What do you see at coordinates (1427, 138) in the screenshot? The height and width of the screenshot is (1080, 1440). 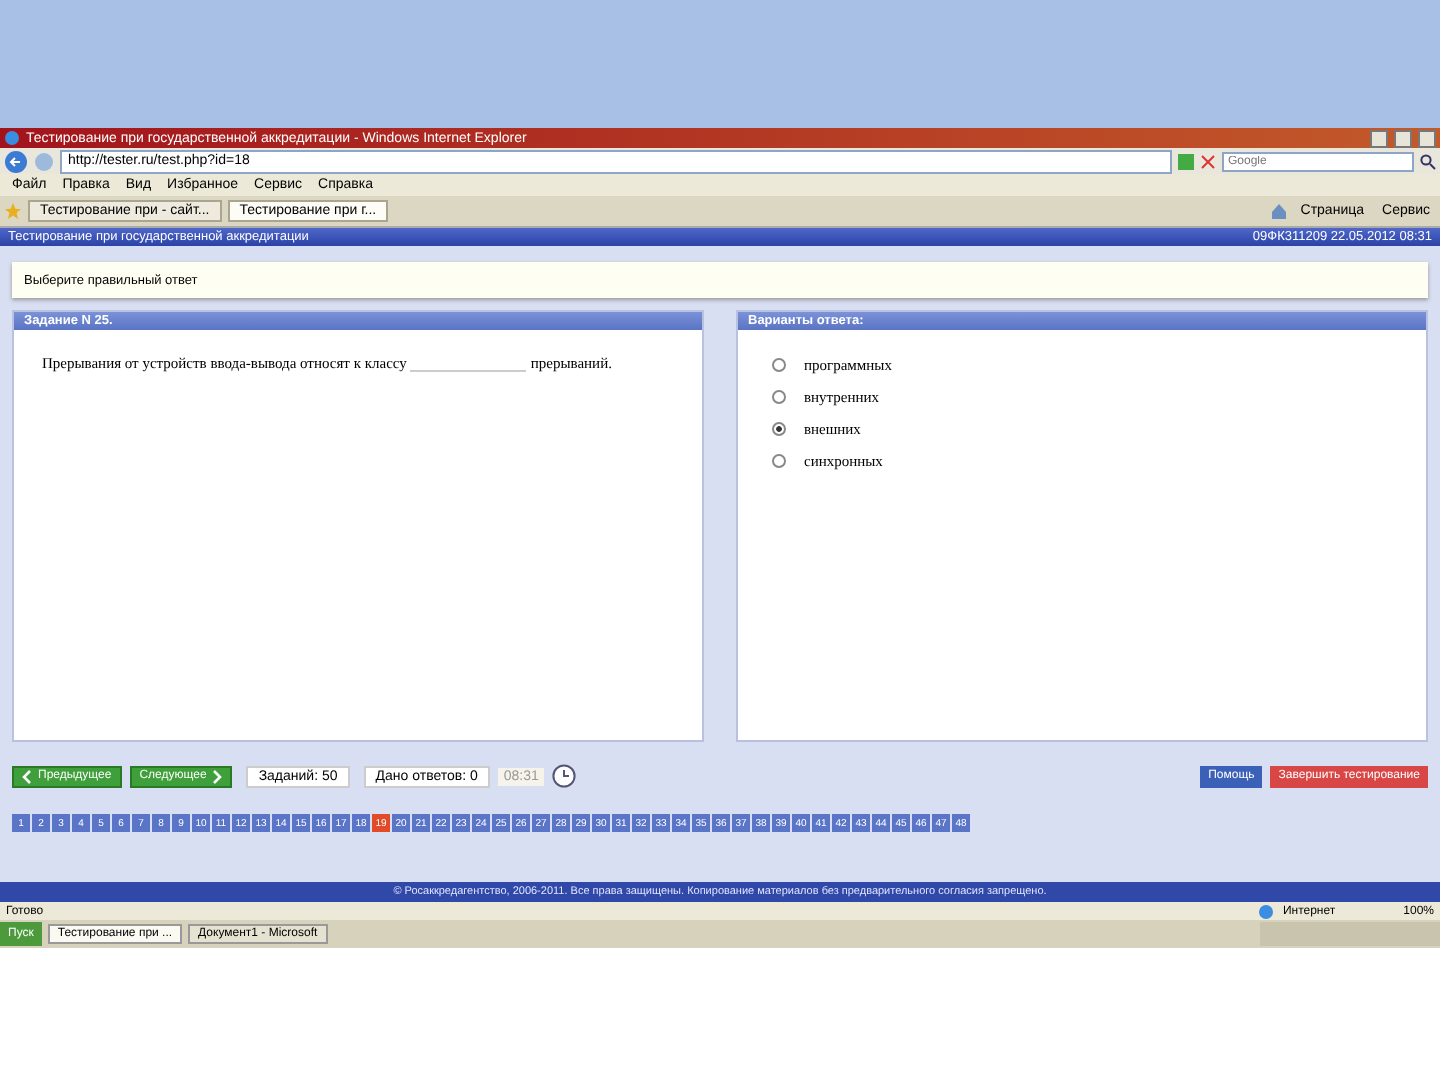 I see `close-button` at bounding box center [1427, 138].